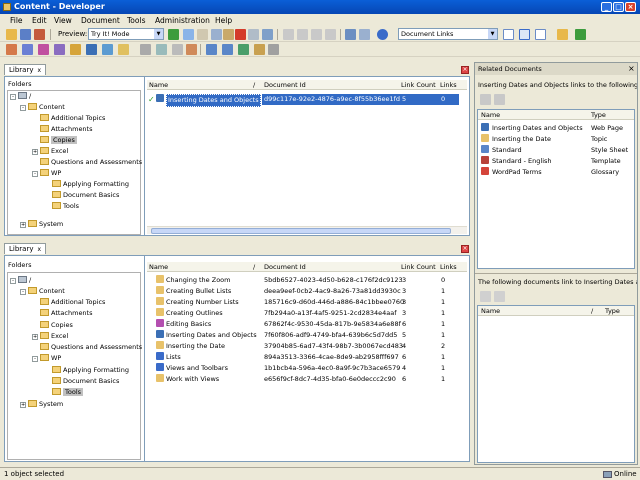 The image size is (640, 480). I want to click on tree-node-document-basics: Document Basics, so click(85, 381).